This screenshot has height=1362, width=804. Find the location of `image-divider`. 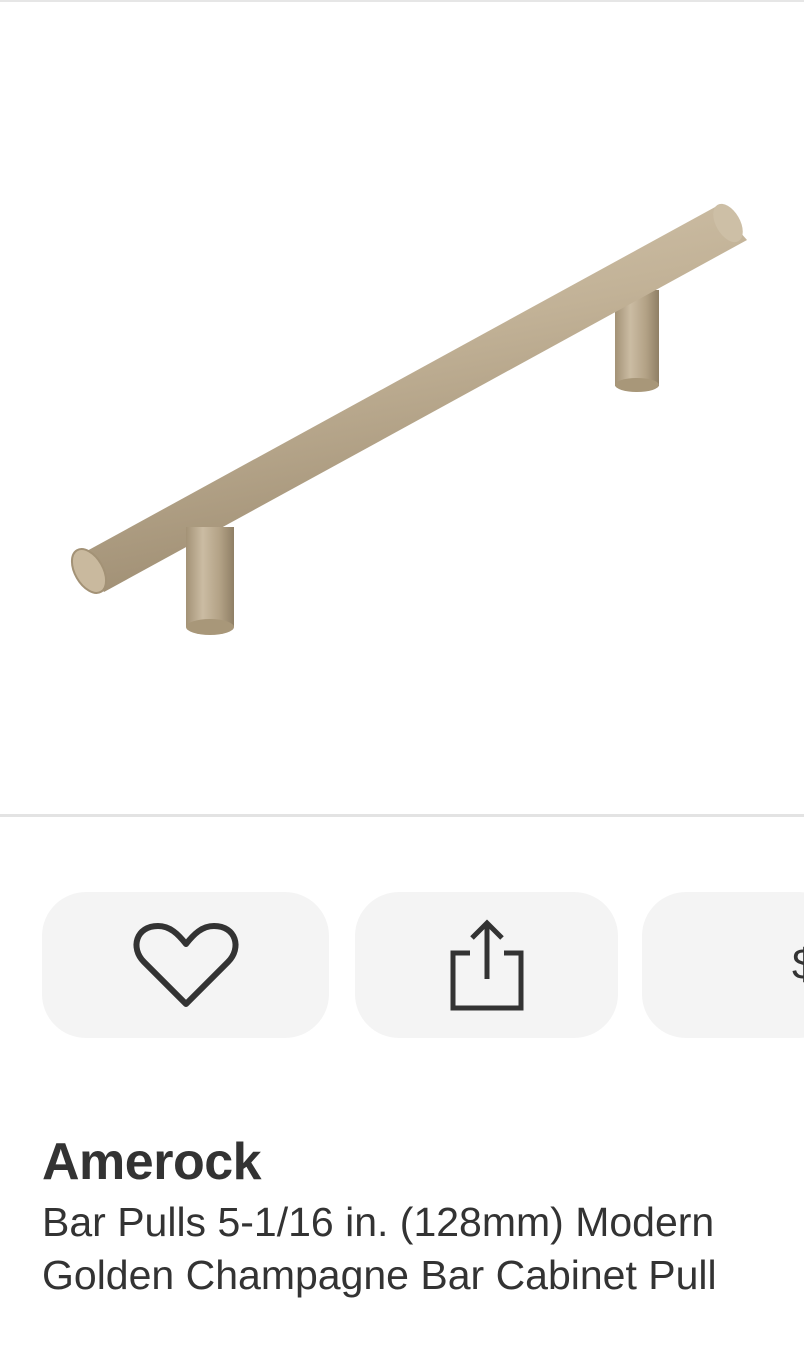

image-divider is located at coordinates (402, 815).